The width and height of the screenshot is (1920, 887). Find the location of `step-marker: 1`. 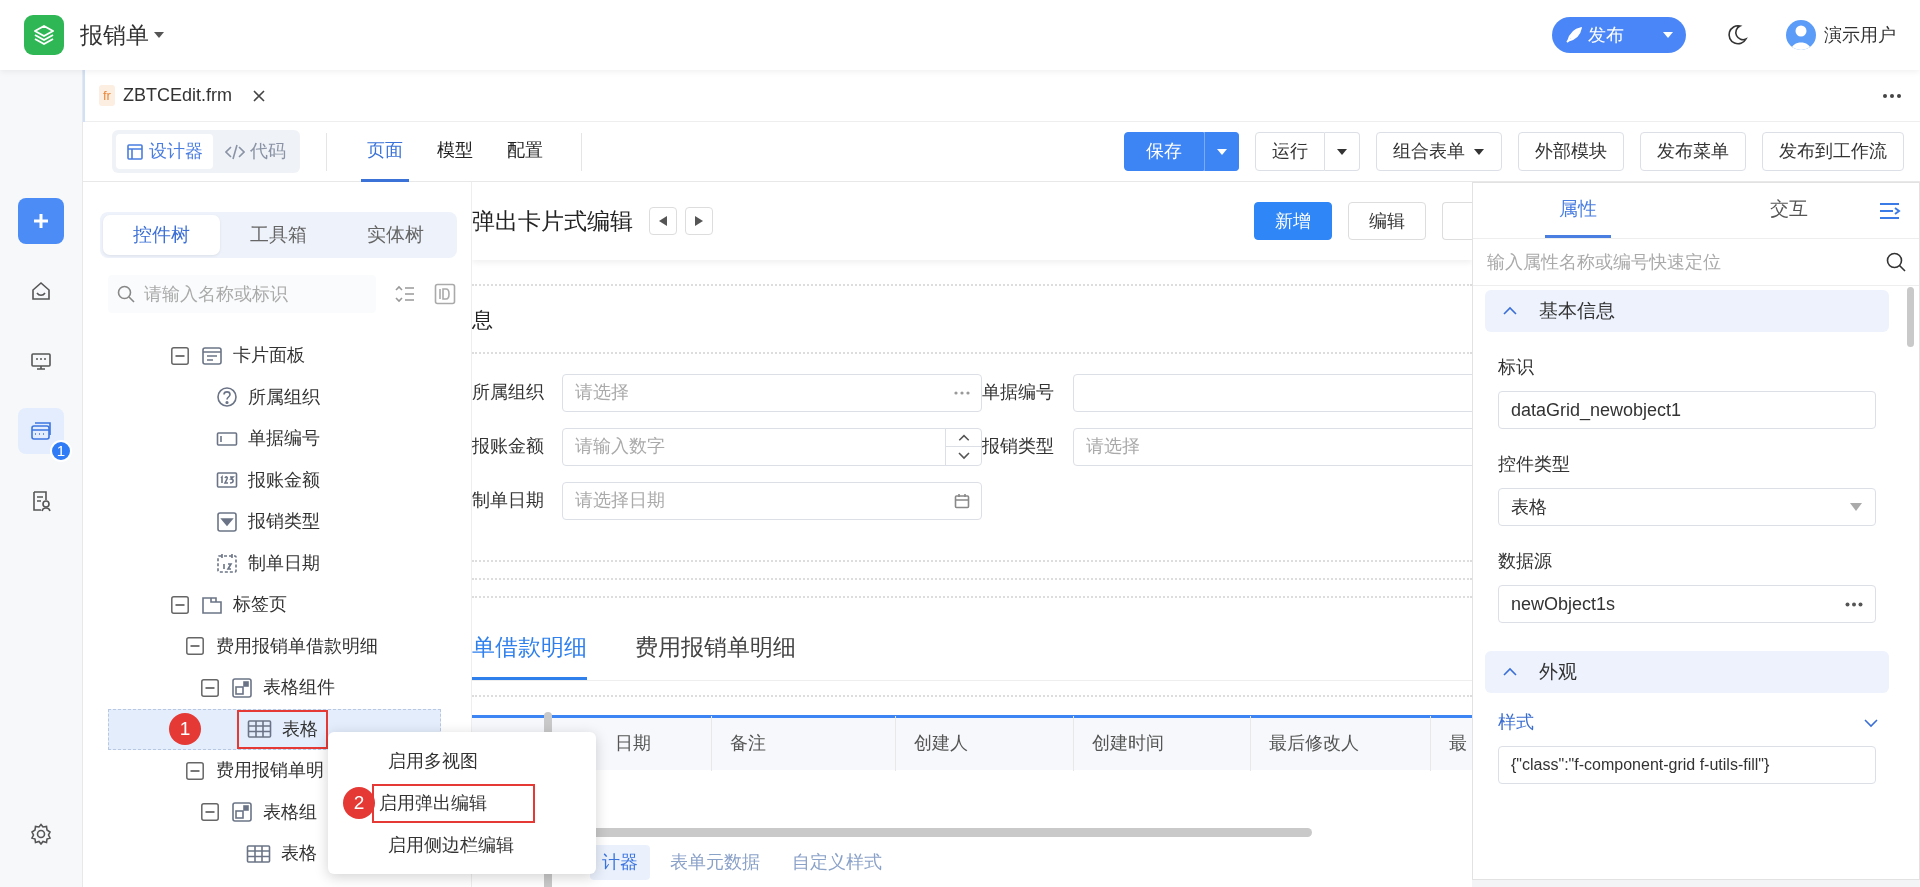

step-marker: 1 is located at coordinates (185, 729).